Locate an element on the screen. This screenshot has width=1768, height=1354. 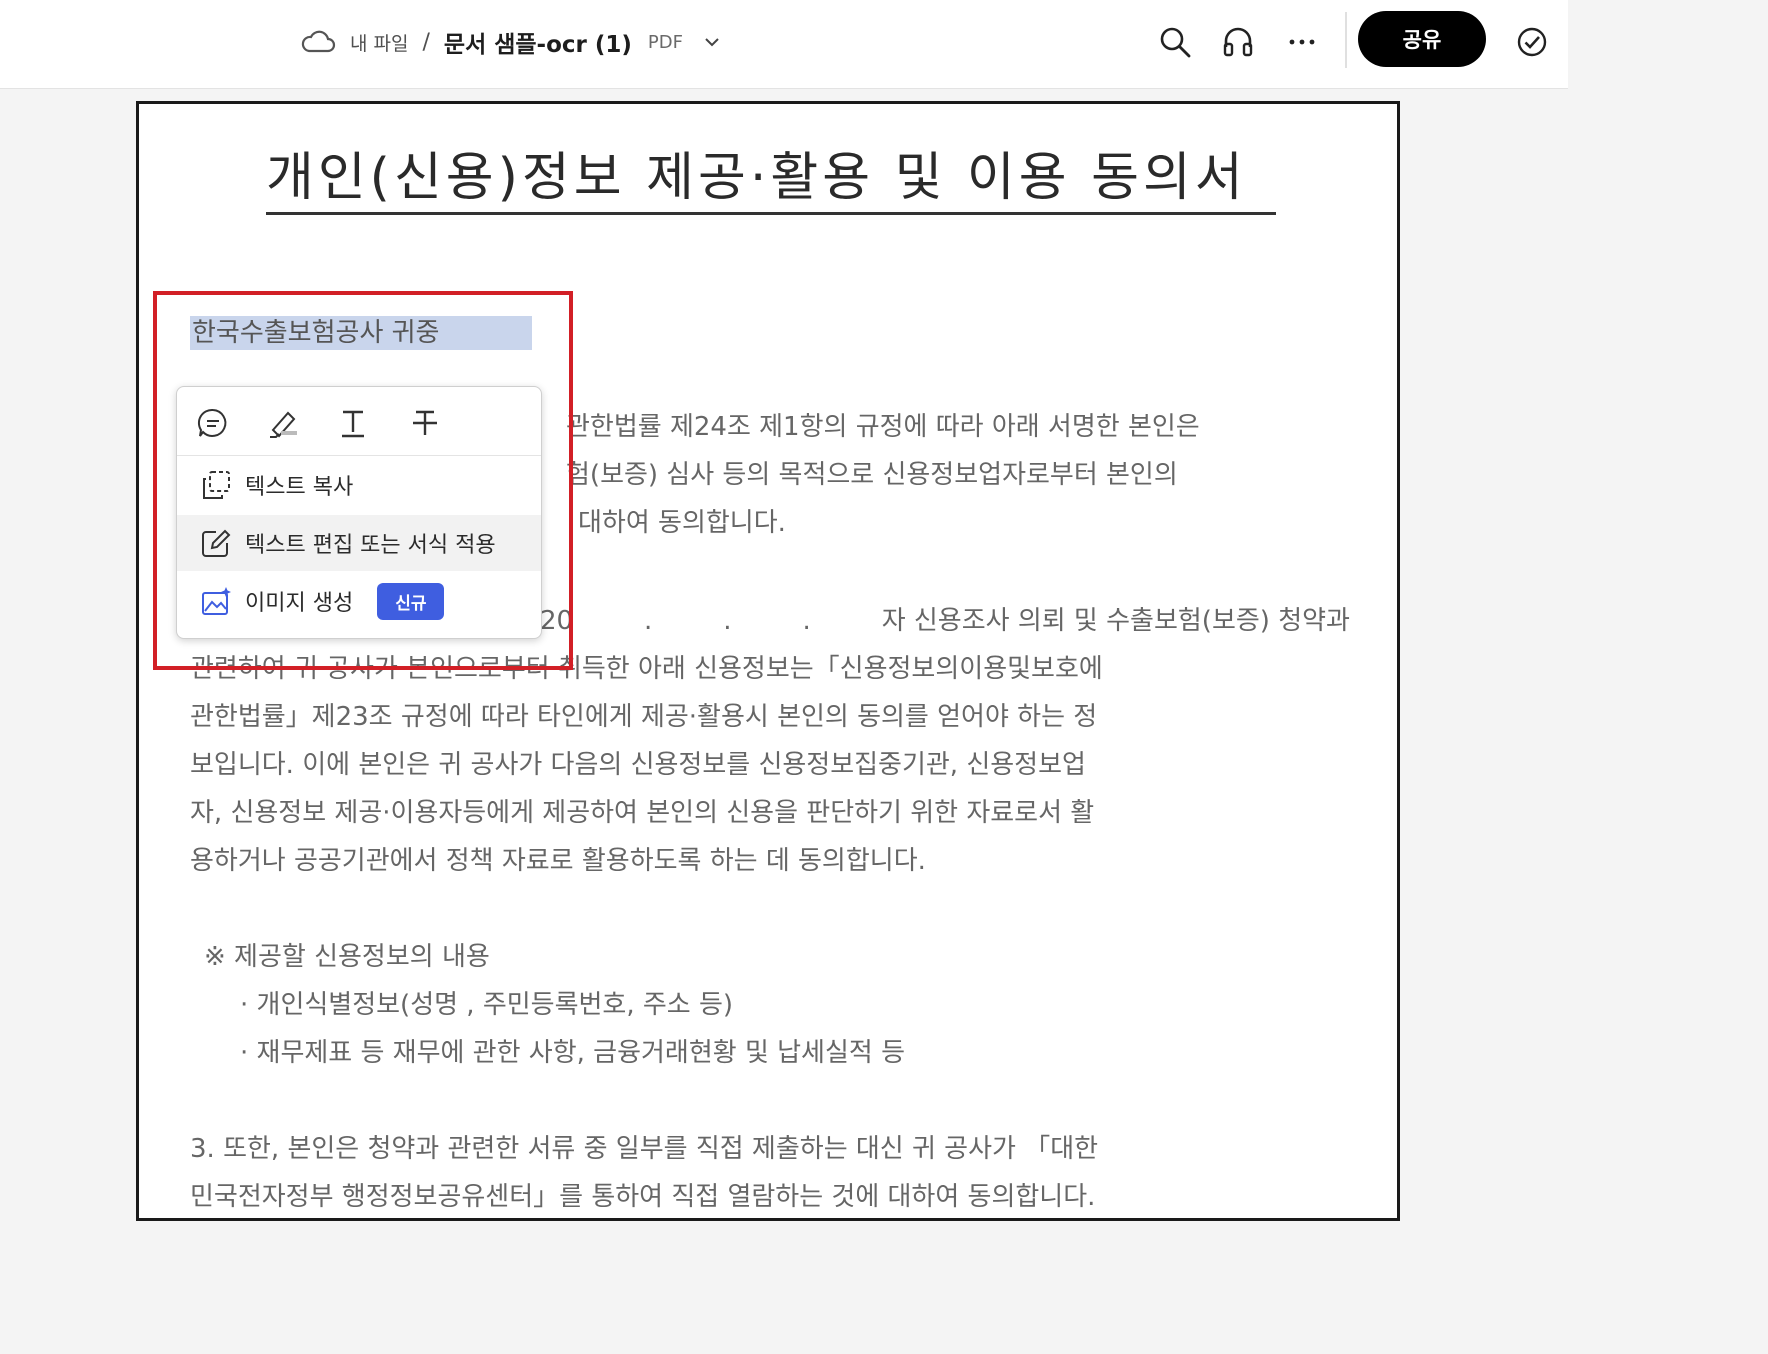
paragraph-1-line-2: 험(보증) 심사 등의 목적으로 신용정보업자로부터 본인의 is located at coordinates (872, 475).